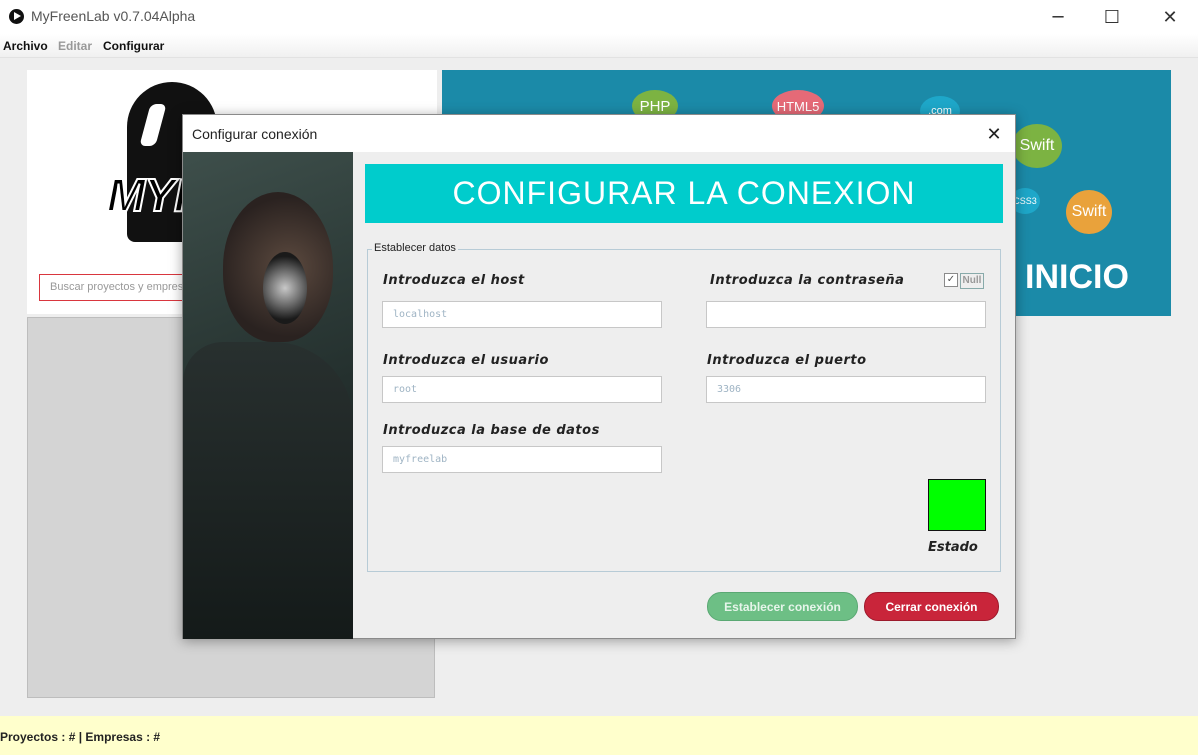  What do you see at coordinates (1037, 146) in the screenshot?
I see `swift-bubble: Swift` at bounding box center [1037, 146].